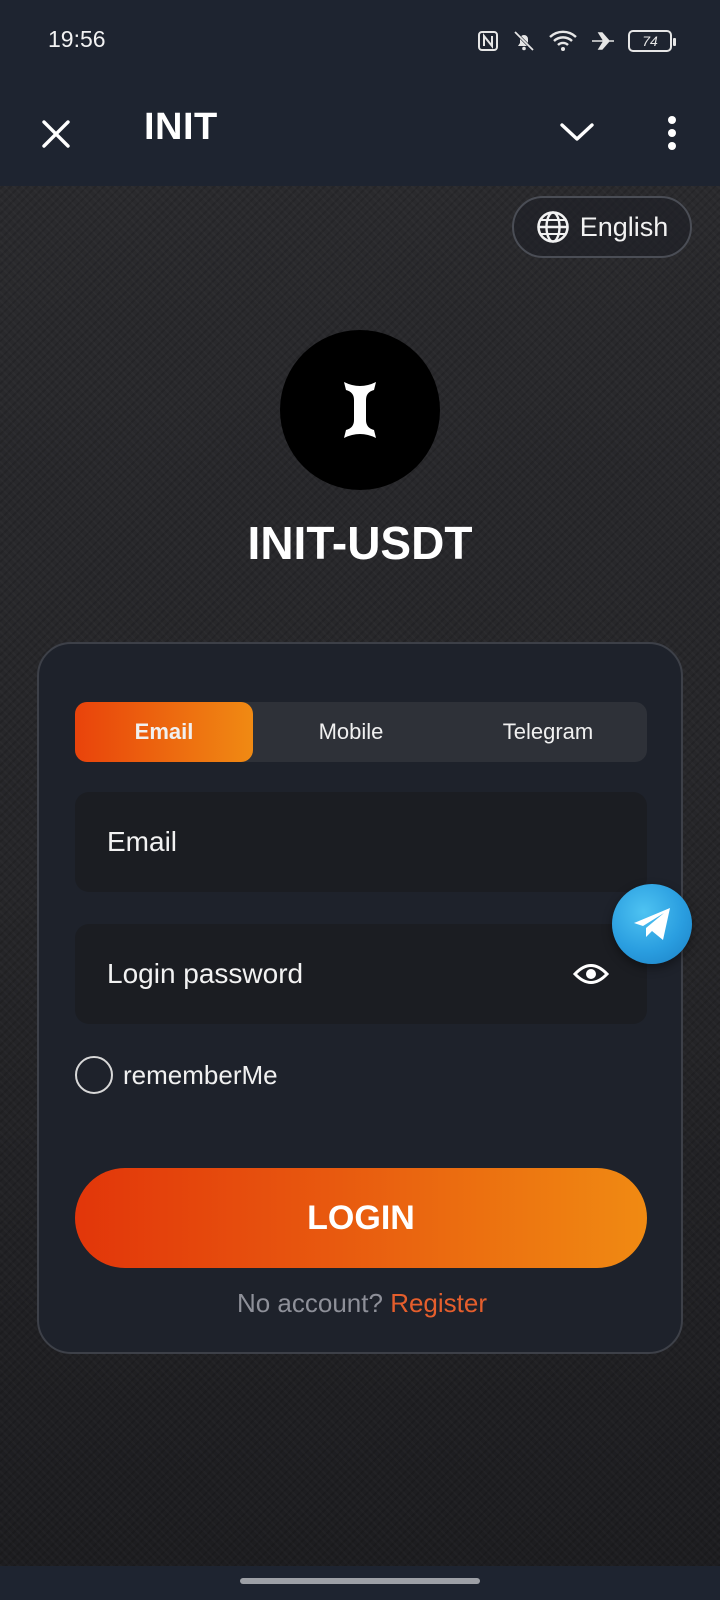 This screenshot has height=1600, width=720. What do you see at coordinates (205, 973) in the screenshot?
I see `password-placeholder: Login password` at bounding box center [205, 973].